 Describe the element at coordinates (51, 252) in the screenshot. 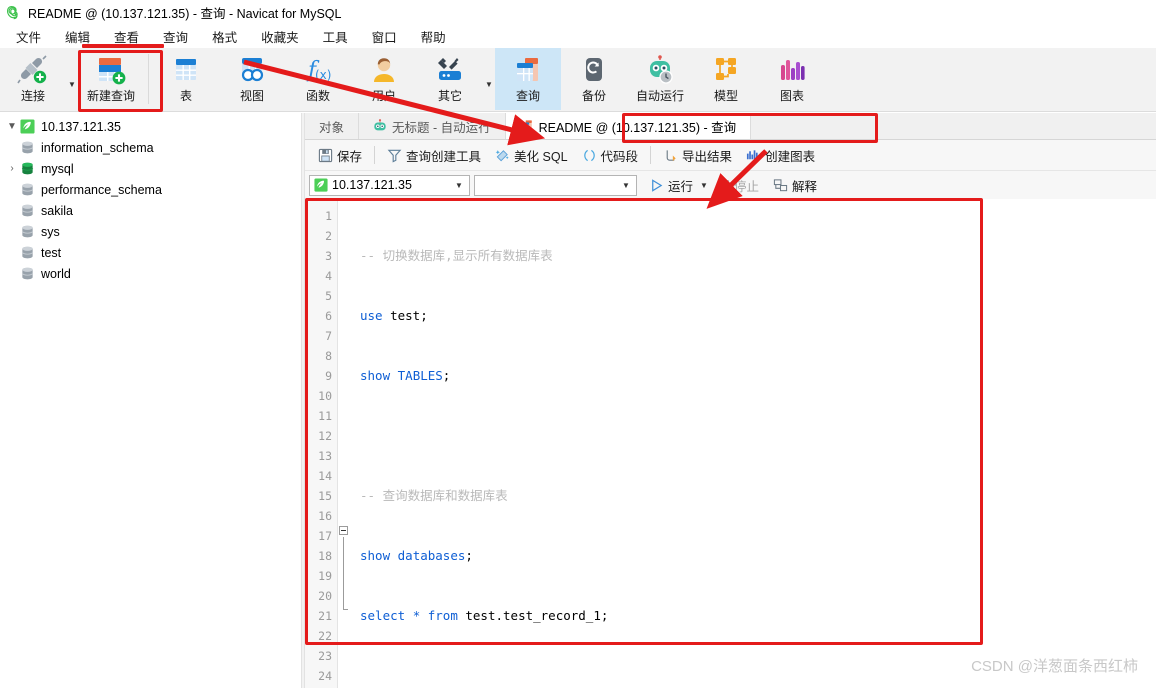

I see `tree-label-database: test` at that location.